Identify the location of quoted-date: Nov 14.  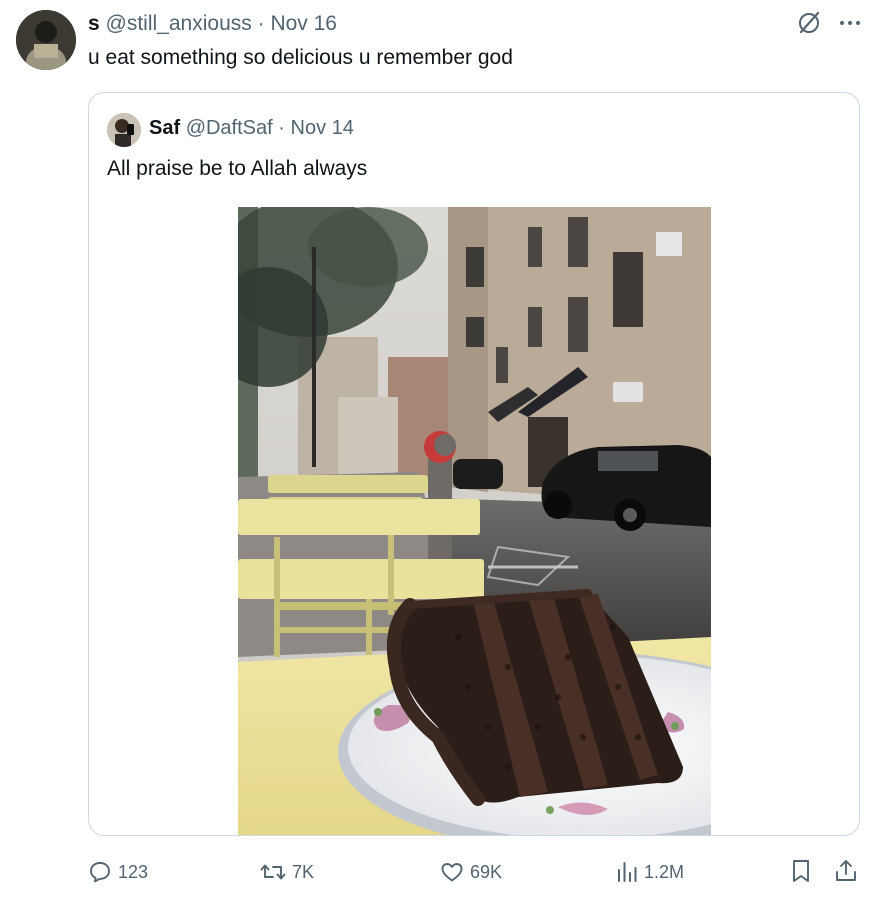
(322, 128).